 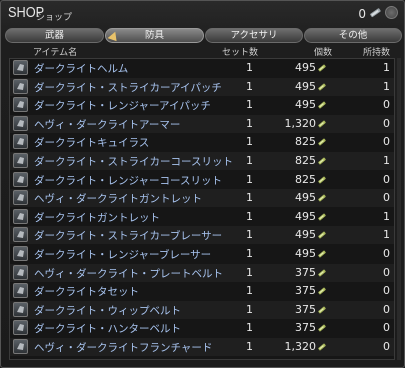 I want to click on tab-weapons: 武器, so click(x=54, y=35).